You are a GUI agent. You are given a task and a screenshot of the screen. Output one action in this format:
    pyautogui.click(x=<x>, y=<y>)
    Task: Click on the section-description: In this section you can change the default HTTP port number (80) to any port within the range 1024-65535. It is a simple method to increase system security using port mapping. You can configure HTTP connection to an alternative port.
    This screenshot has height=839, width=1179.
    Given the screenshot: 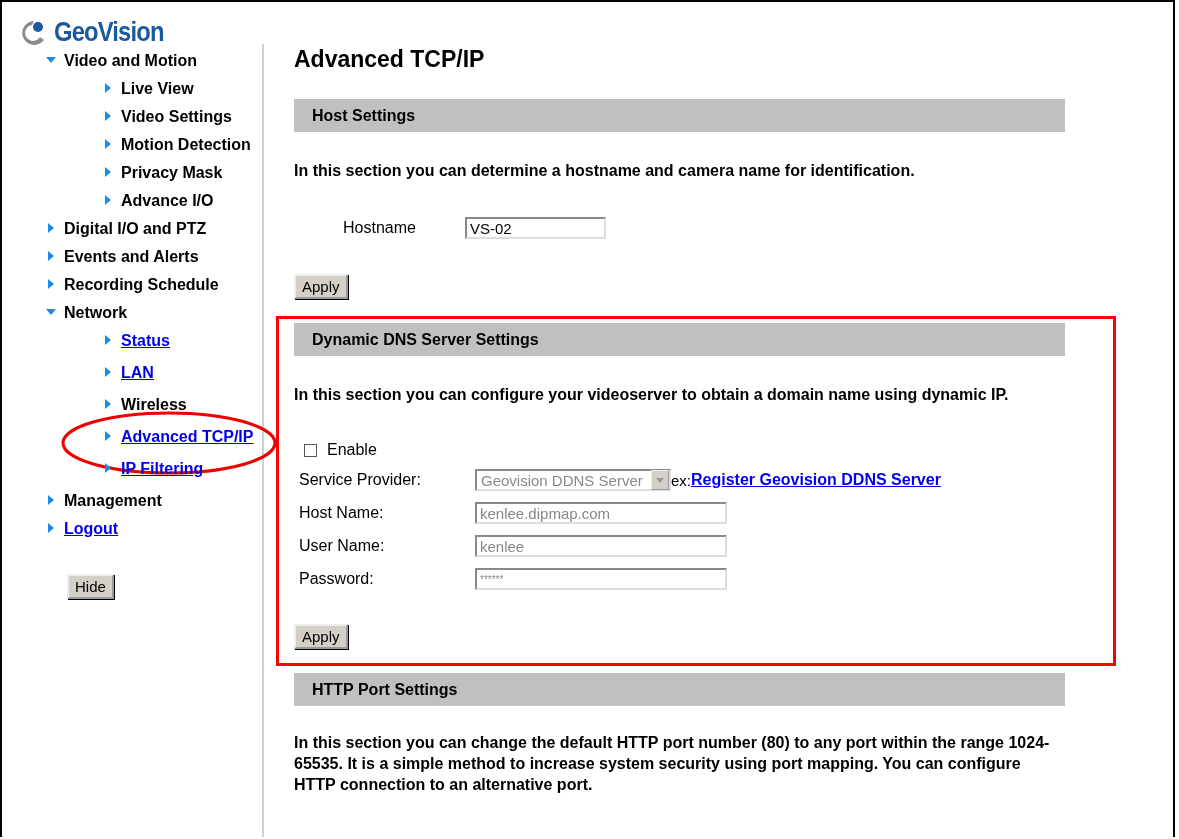 What is the action you would take?
    pyautogui.click(x=672, y=764)
    